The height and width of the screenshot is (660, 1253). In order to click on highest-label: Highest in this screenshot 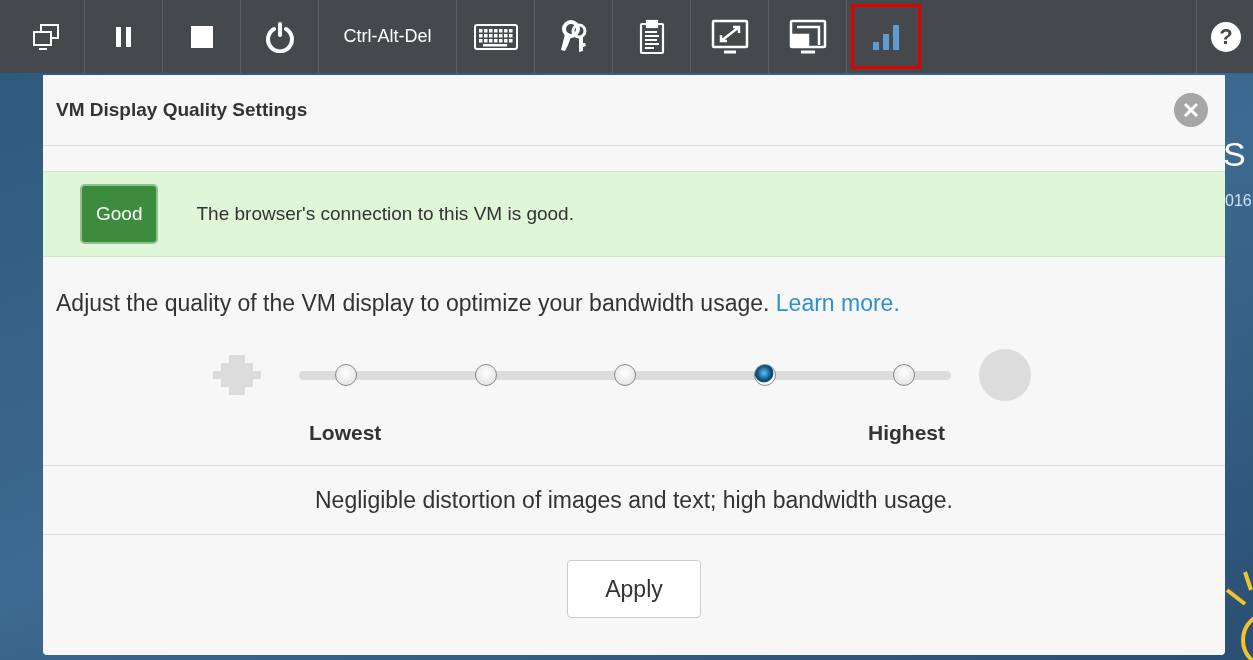, I will do `click(906, 433)`.